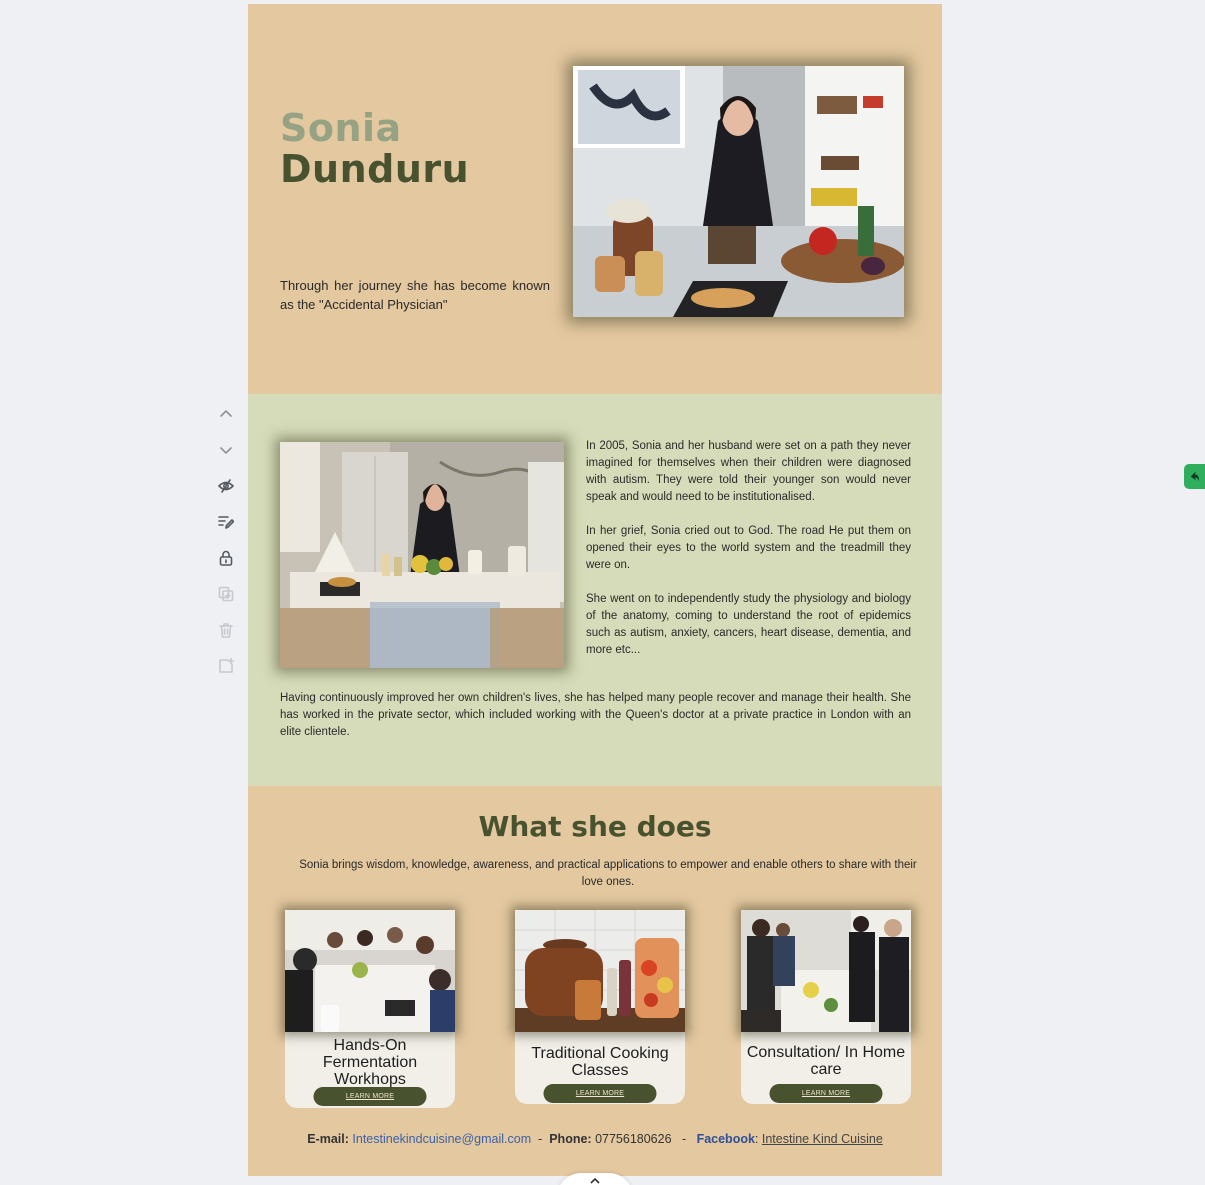  I want to click on trash-icon, so click(226, 630).